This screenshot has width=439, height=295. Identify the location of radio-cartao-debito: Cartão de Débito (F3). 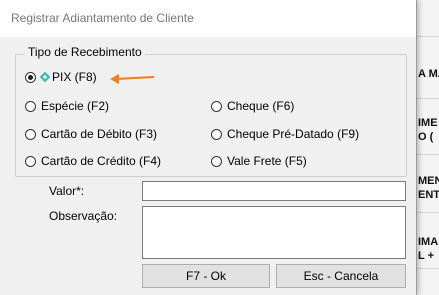
(91, 134).